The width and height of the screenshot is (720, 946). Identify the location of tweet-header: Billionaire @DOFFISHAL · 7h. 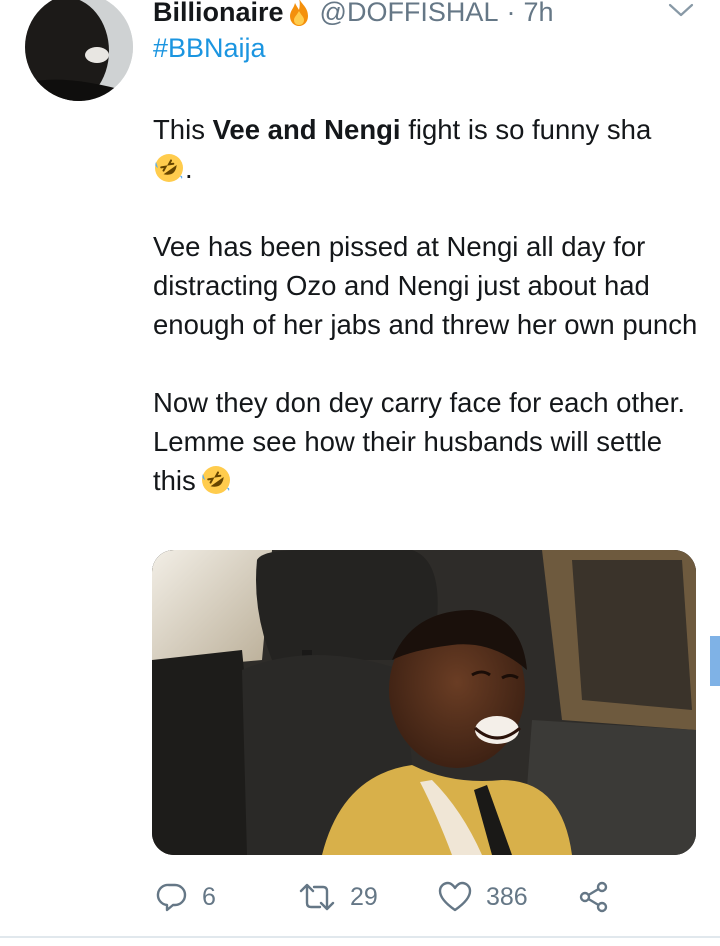
(353, 16).